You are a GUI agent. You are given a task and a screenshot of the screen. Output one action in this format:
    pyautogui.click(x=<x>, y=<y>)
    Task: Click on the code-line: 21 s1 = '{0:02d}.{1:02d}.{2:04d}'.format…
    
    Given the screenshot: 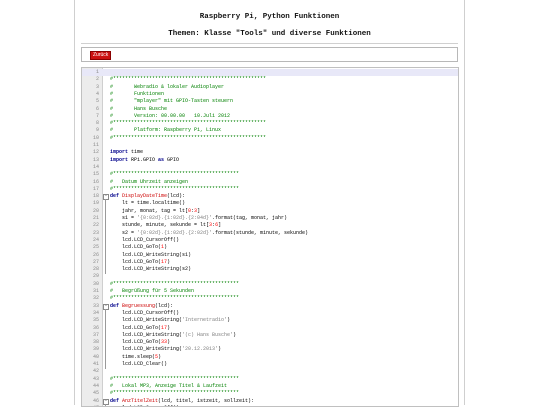 What is the action you would take?
    pyautogui.click(x=270, y=218)
    